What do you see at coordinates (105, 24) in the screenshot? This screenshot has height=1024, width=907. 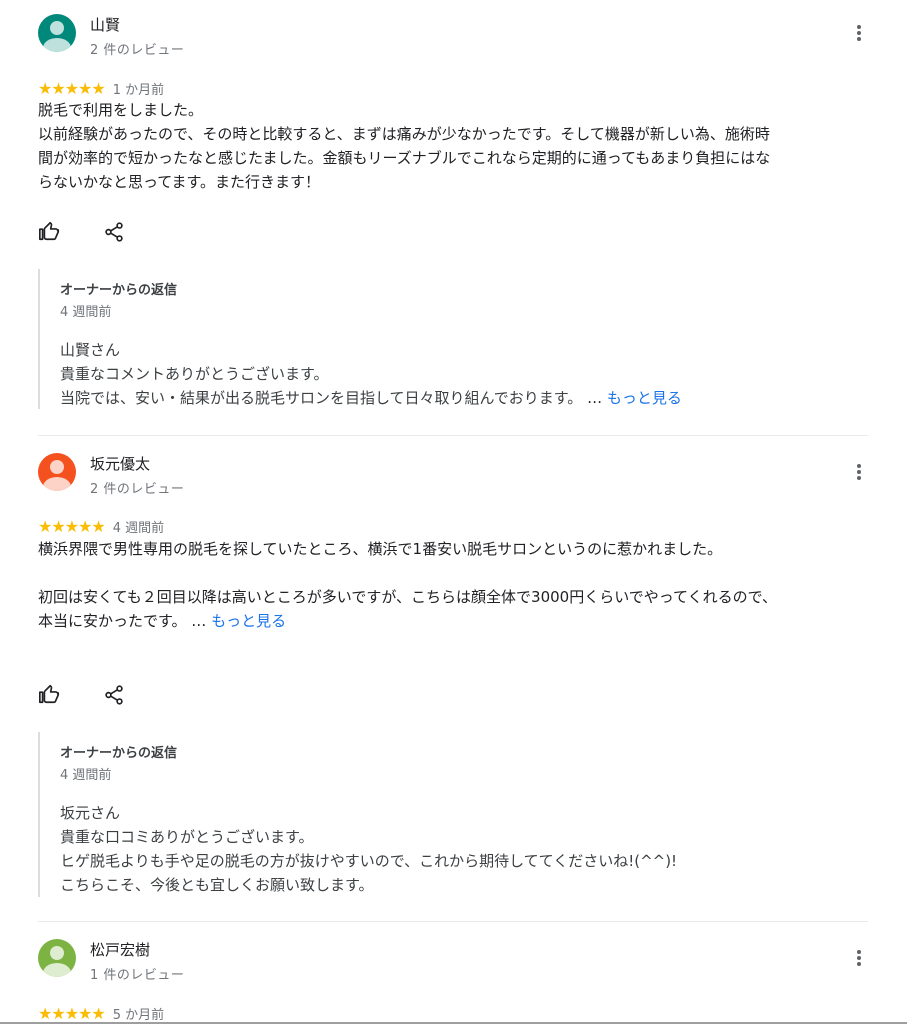 I see `reviewer-name: 山賢` at bounding box center [105, 24].